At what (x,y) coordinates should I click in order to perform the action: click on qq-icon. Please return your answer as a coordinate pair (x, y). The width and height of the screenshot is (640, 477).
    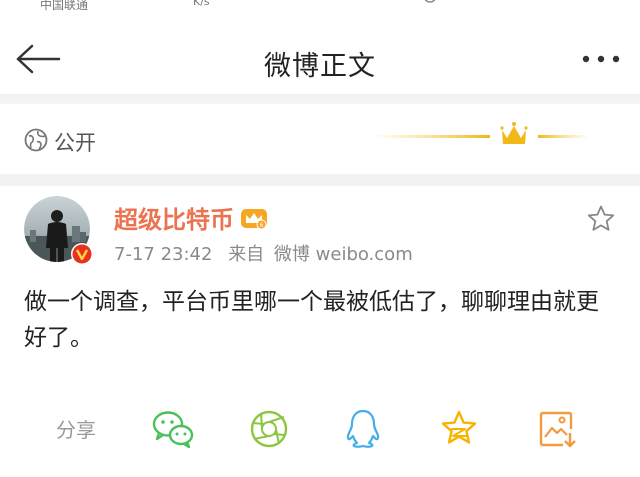
    Looking at the image, I should click on (363, 428).